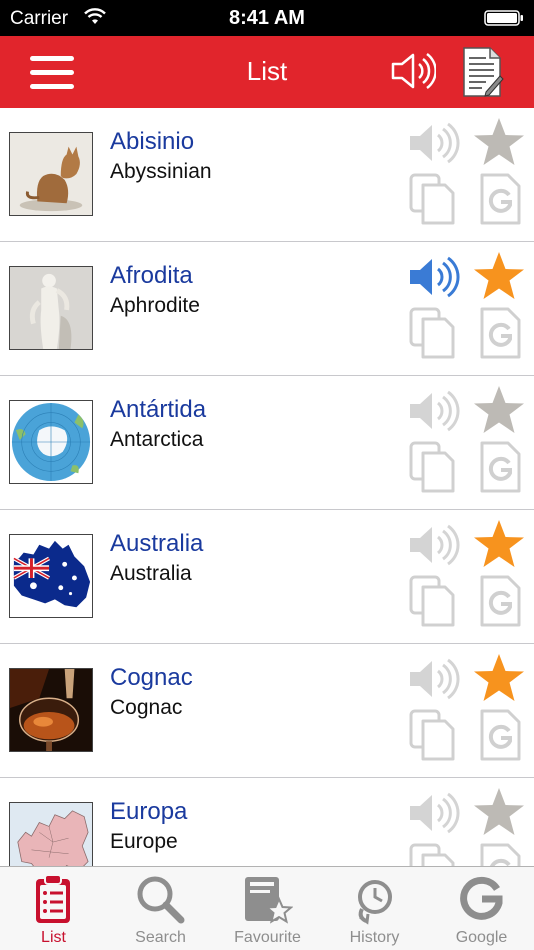 The width and height of the screenshot is (534, 950). Describe the element at coordinates (152, 141) in the screenshot. I see `spanish-word: Abisinio` at that location.